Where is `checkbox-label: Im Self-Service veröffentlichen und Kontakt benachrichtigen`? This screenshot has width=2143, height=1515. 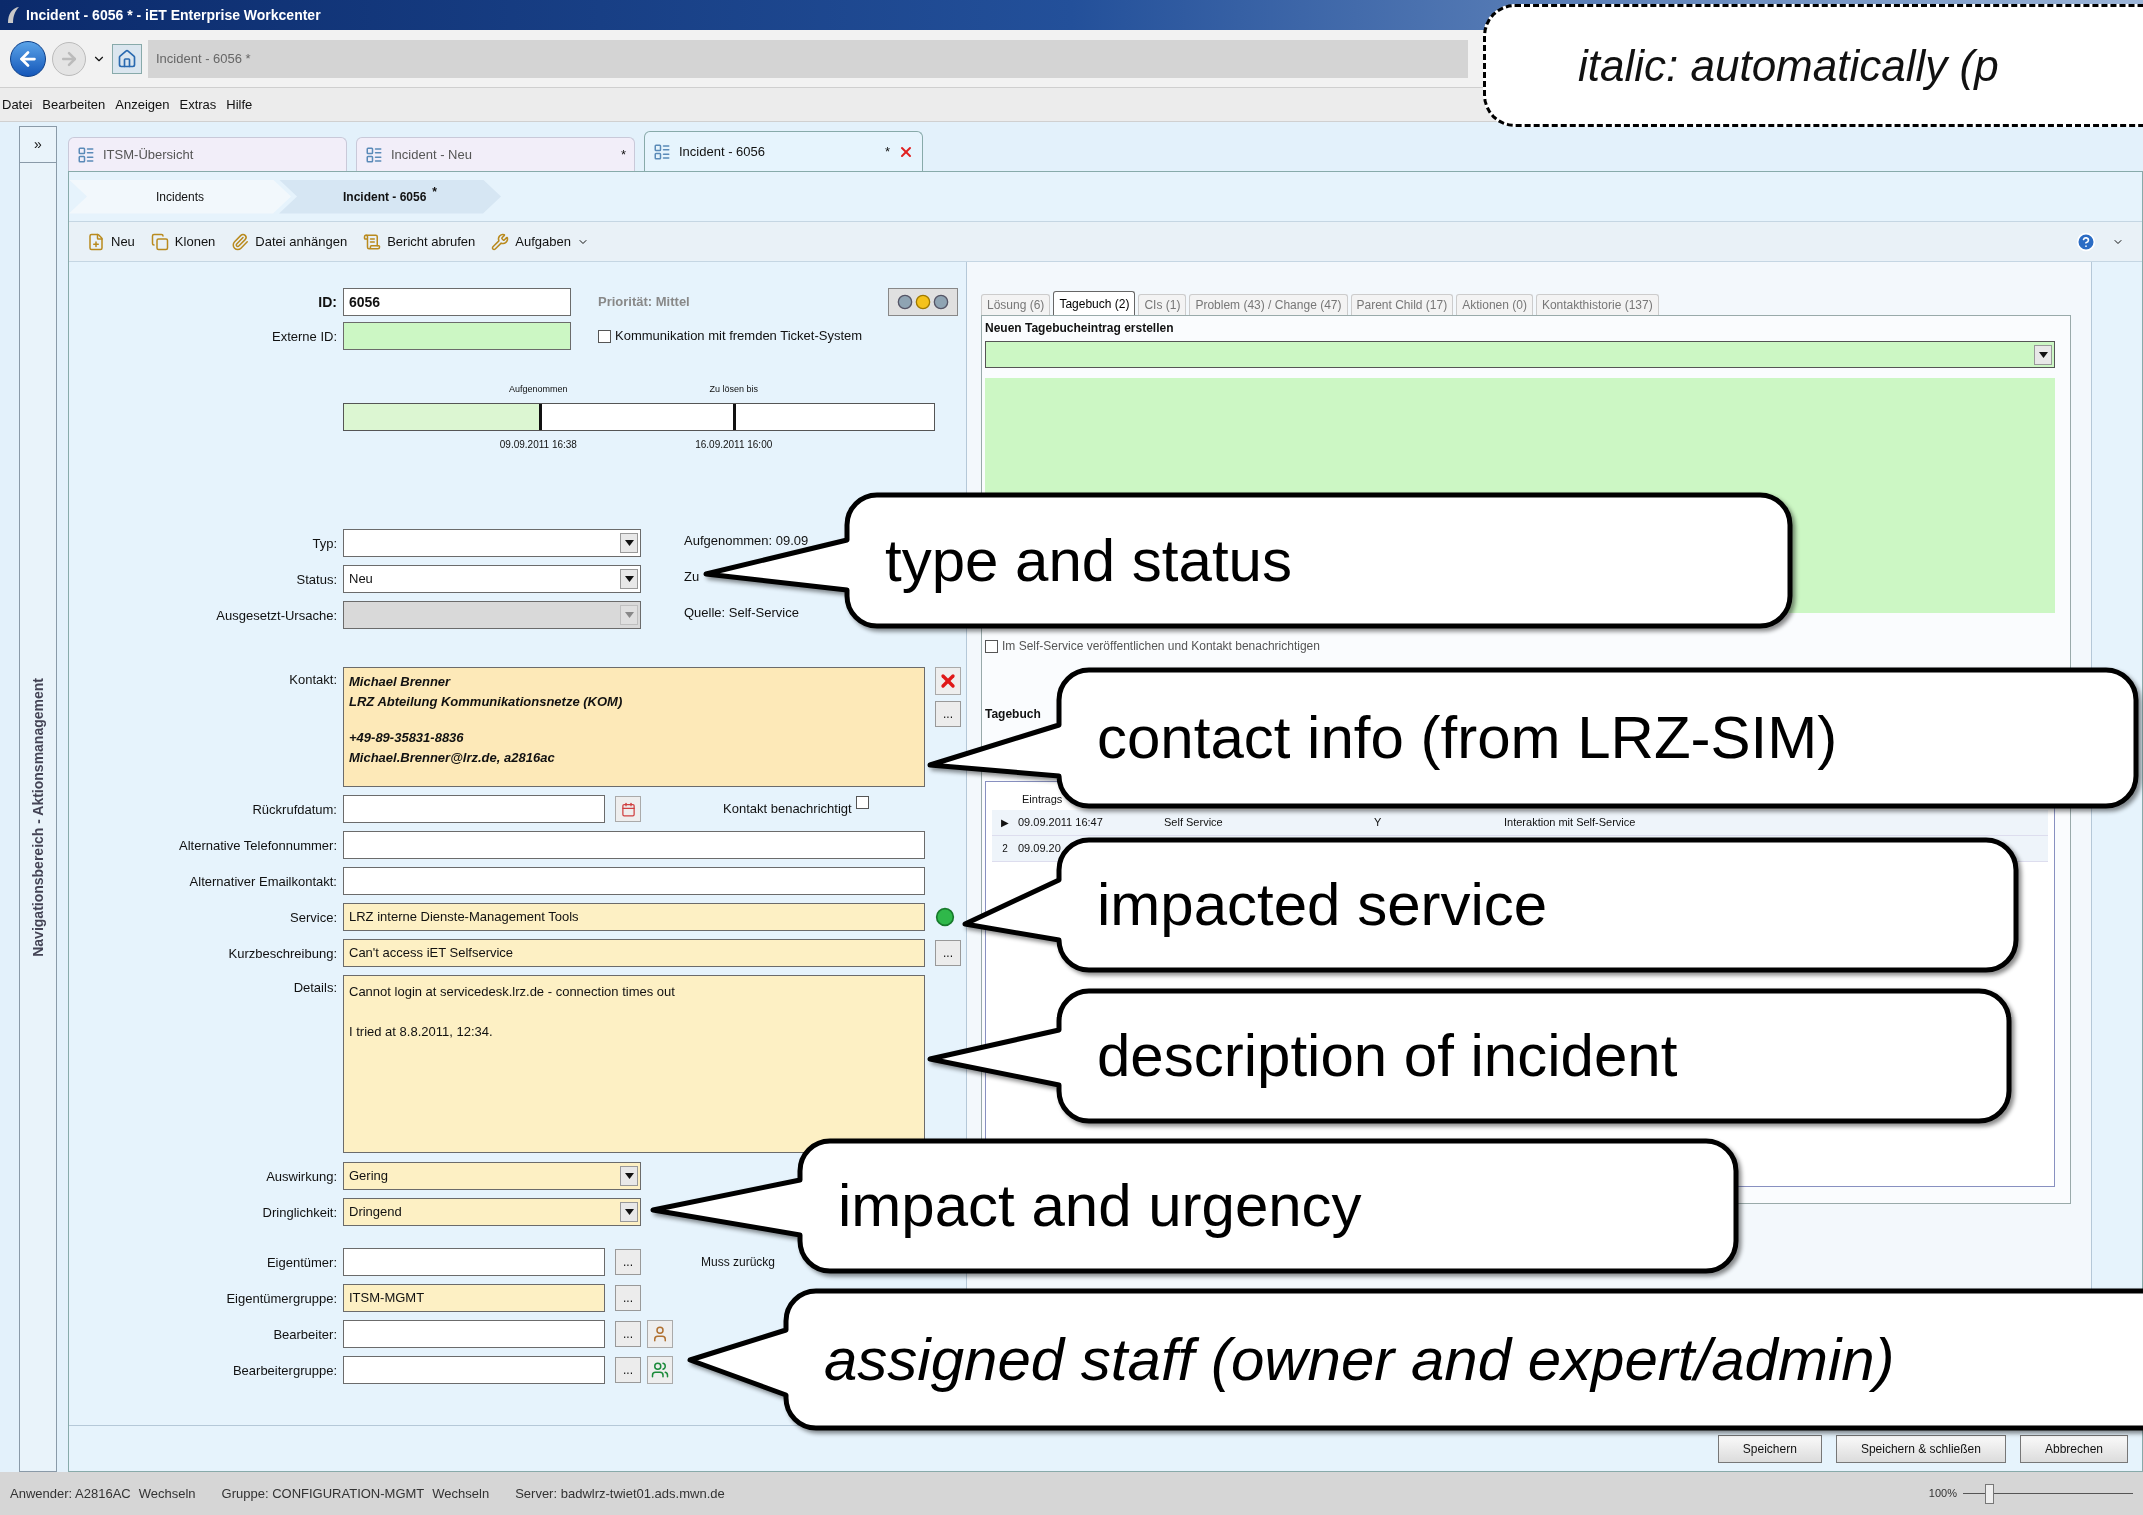
checkbox-label: Im Self-Service veröffentlichen und Kontakt benachrichtigen is located at coordinates (1161, 646).